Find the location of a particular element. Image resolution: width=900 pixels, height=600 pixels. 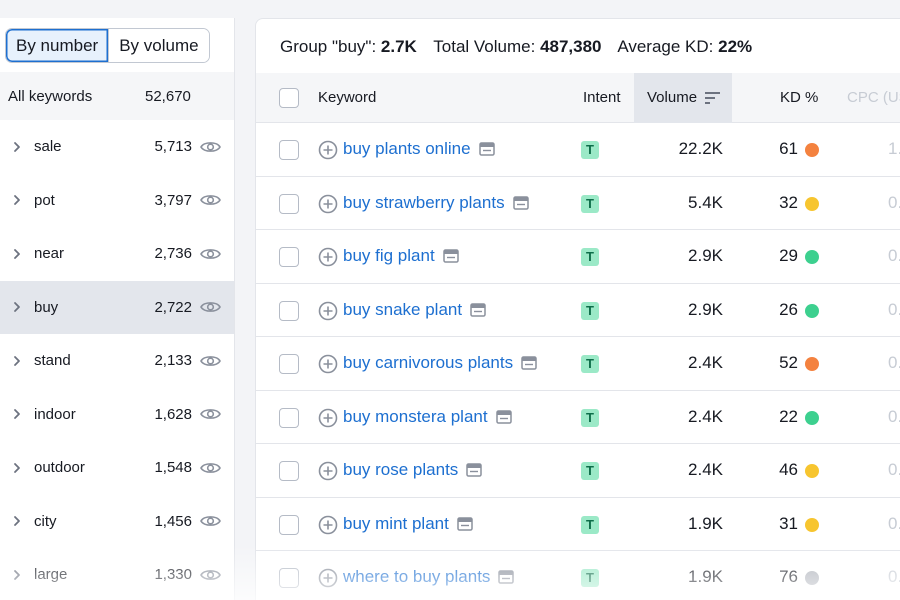

keyword-link: buy snake plant is located at coordinates (414, 310).